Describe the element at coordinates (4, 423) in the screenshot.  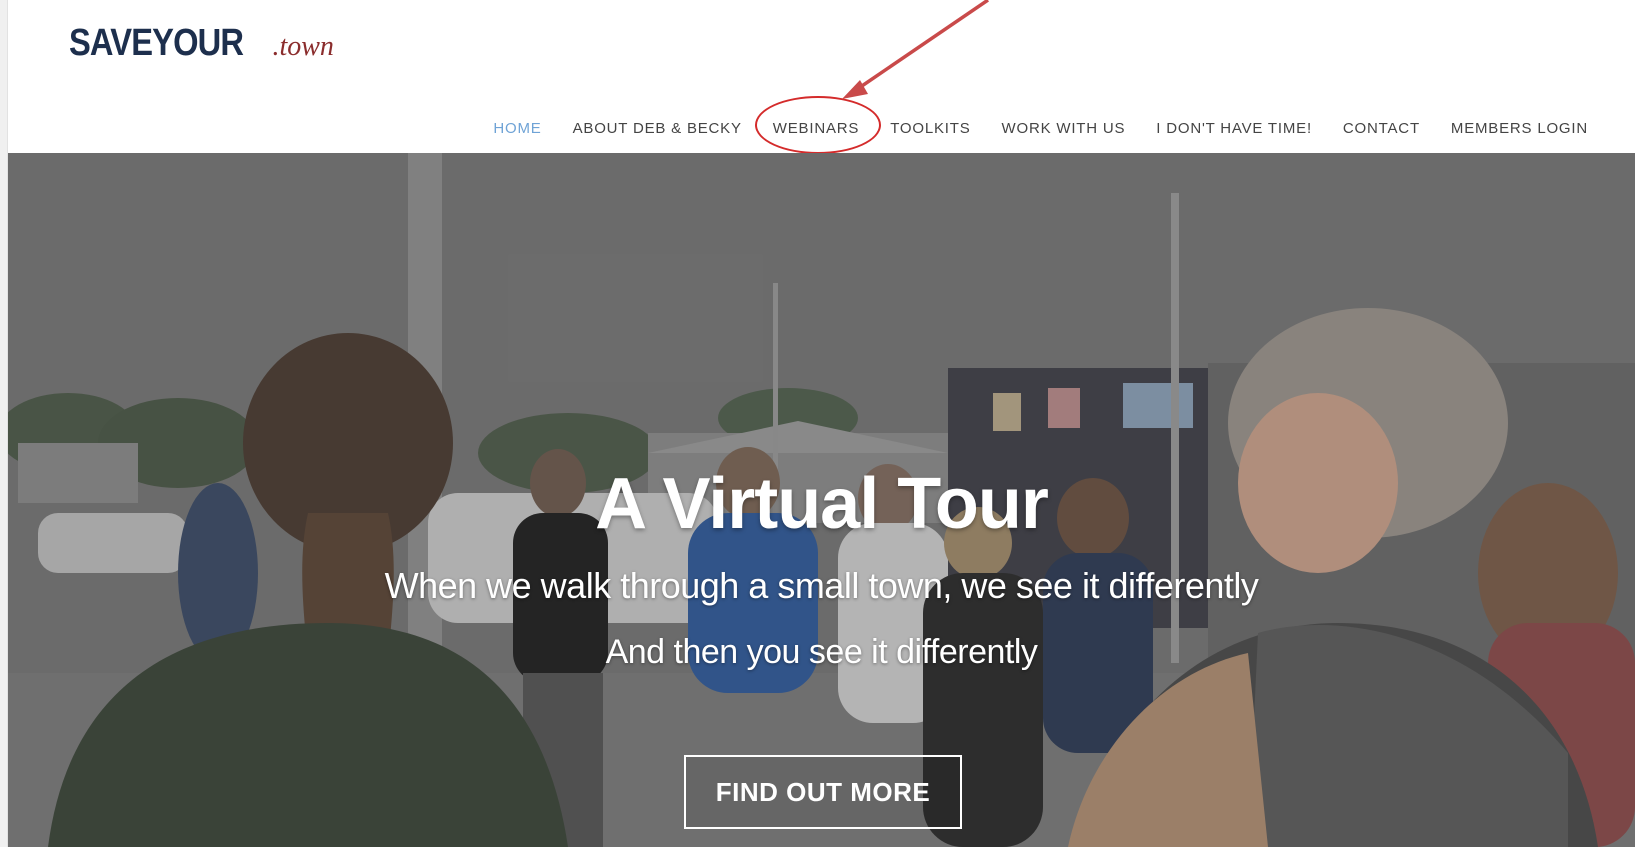
I see `window-edge` at that location.